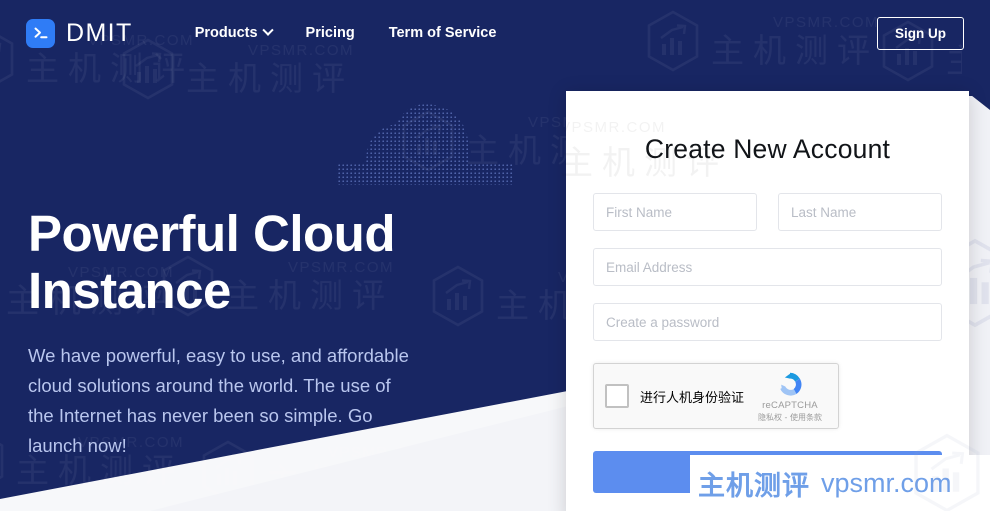 Image resolution: width=990 pixels, height=511 pixels. I want to click on recaptcha-brand: reCAPTCHA 隐私权 - 使用条款, so click(790, 396).